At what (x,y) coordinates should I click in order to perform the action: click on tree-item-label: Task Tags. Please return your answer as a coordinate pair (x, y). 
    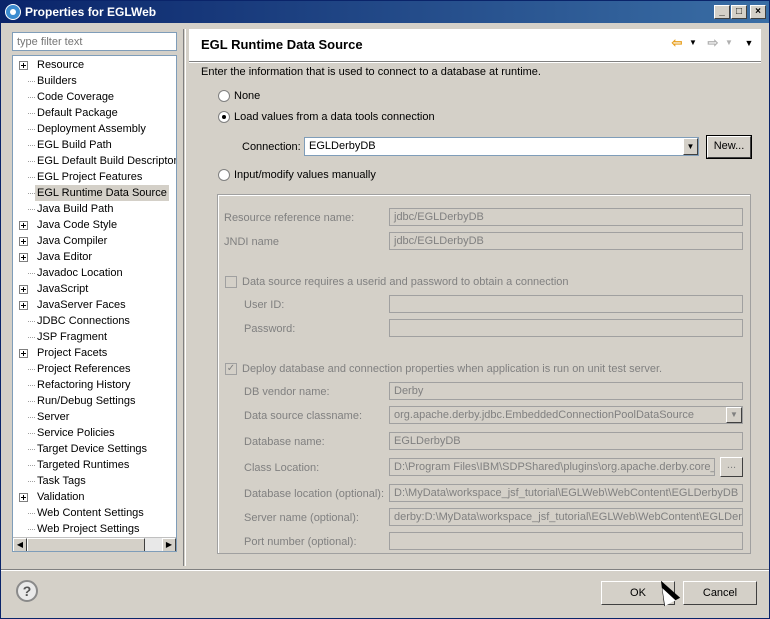
    Looking at the image, I should click on (61, 481).